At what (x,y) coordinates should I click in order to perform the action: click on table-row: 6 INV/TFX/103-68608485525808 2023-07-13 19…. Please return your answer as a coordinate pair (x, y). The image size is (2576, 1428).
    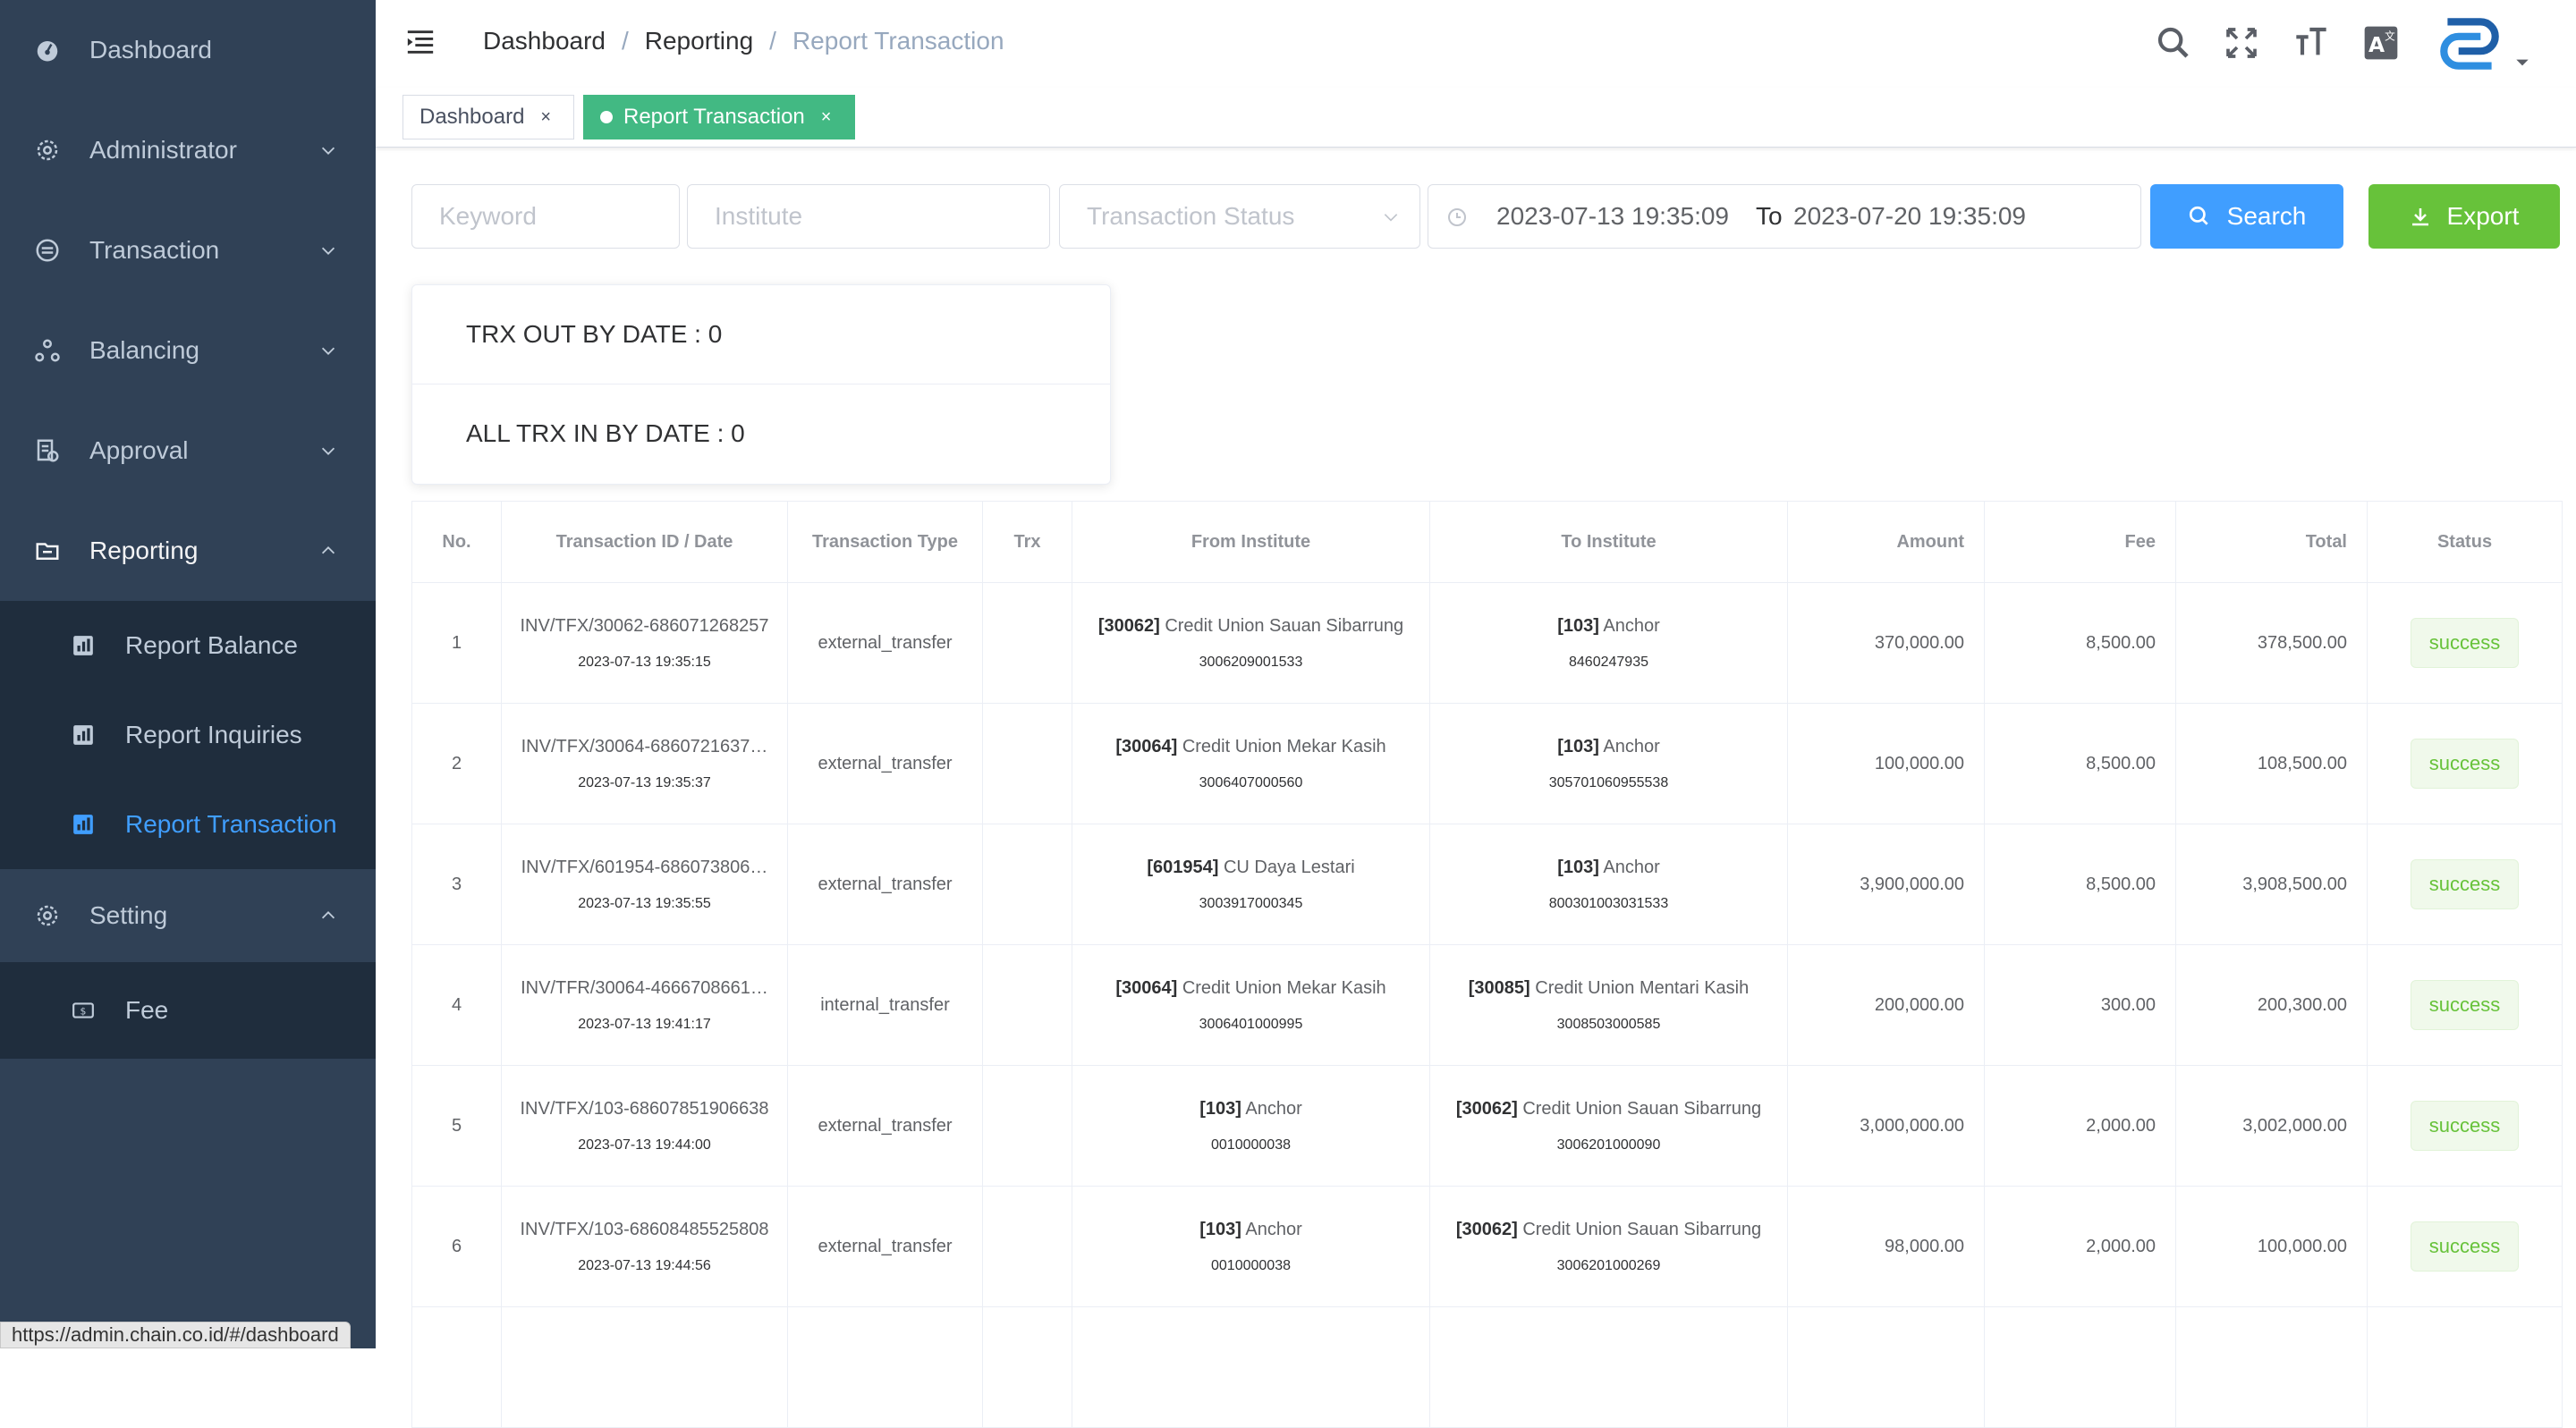
    Looking at the image, I should click on (1487, 1246).